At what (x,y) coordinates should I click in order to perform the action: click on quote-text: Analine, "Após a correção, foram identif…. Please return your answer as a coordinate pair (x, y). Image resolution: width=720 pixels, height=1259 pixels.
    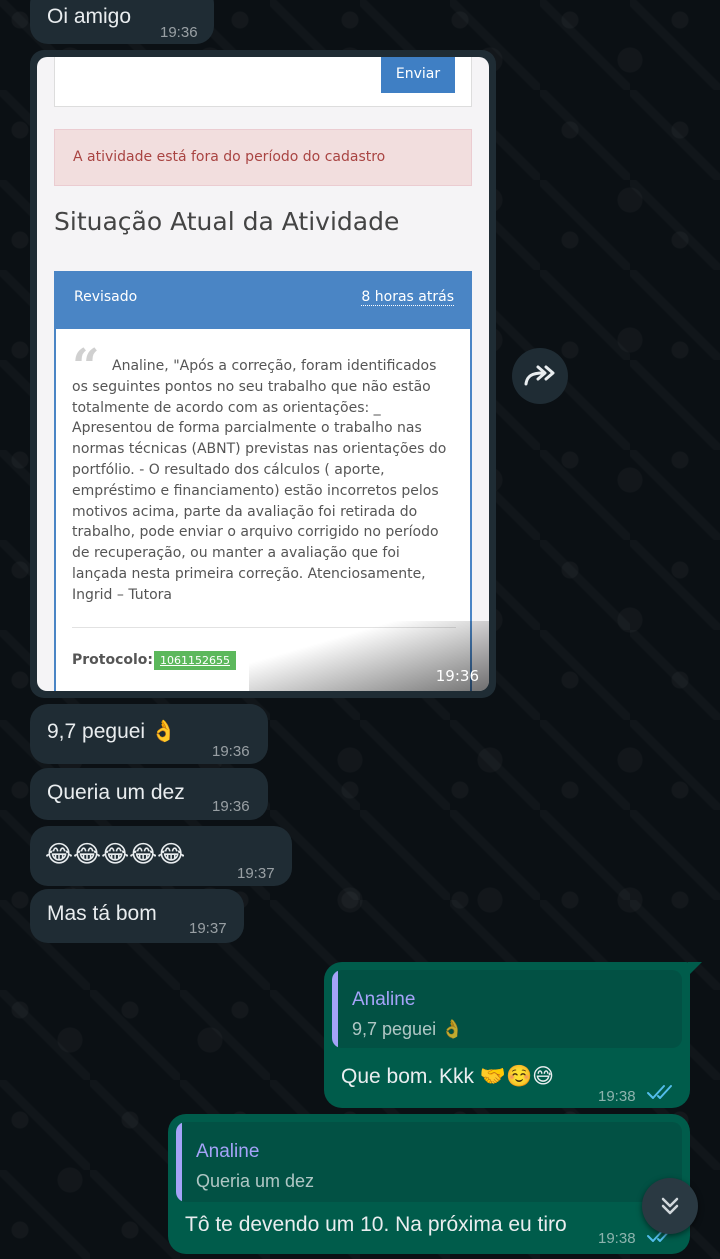
    Looking at the image, I should click on (259, 480).